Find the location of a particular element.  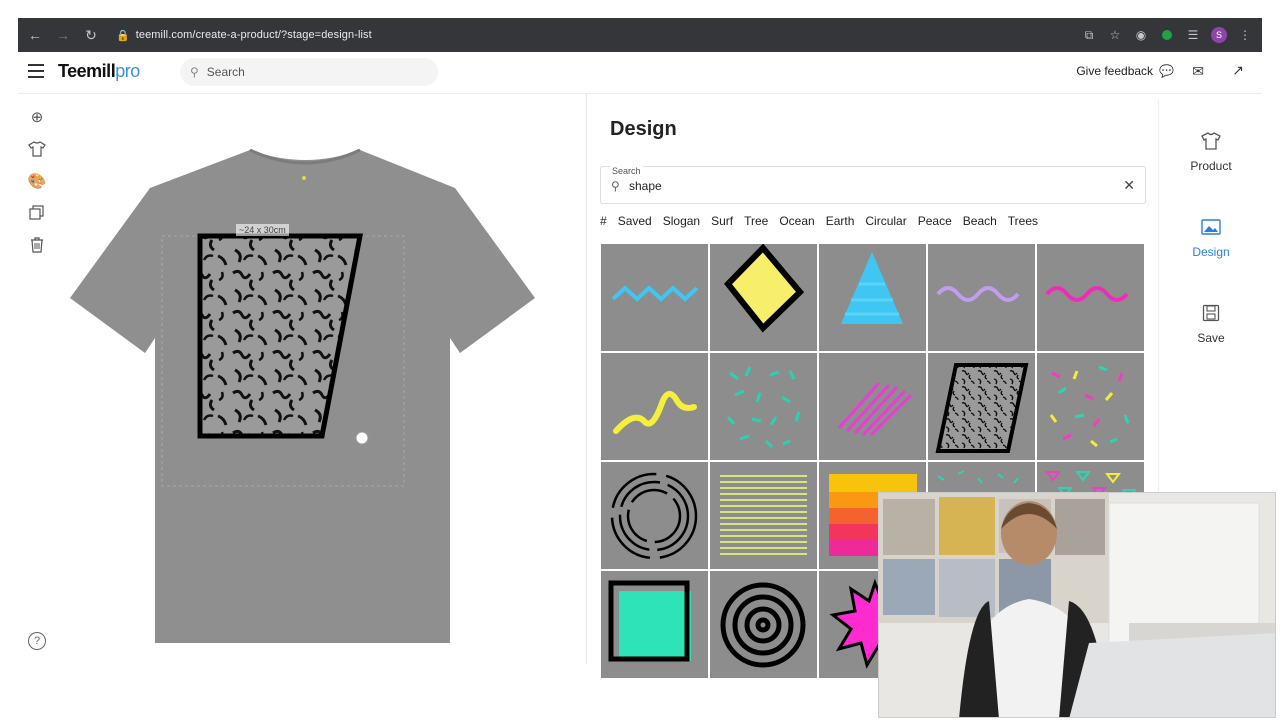

nav-design: Design is located at coordinates (1211, 238).